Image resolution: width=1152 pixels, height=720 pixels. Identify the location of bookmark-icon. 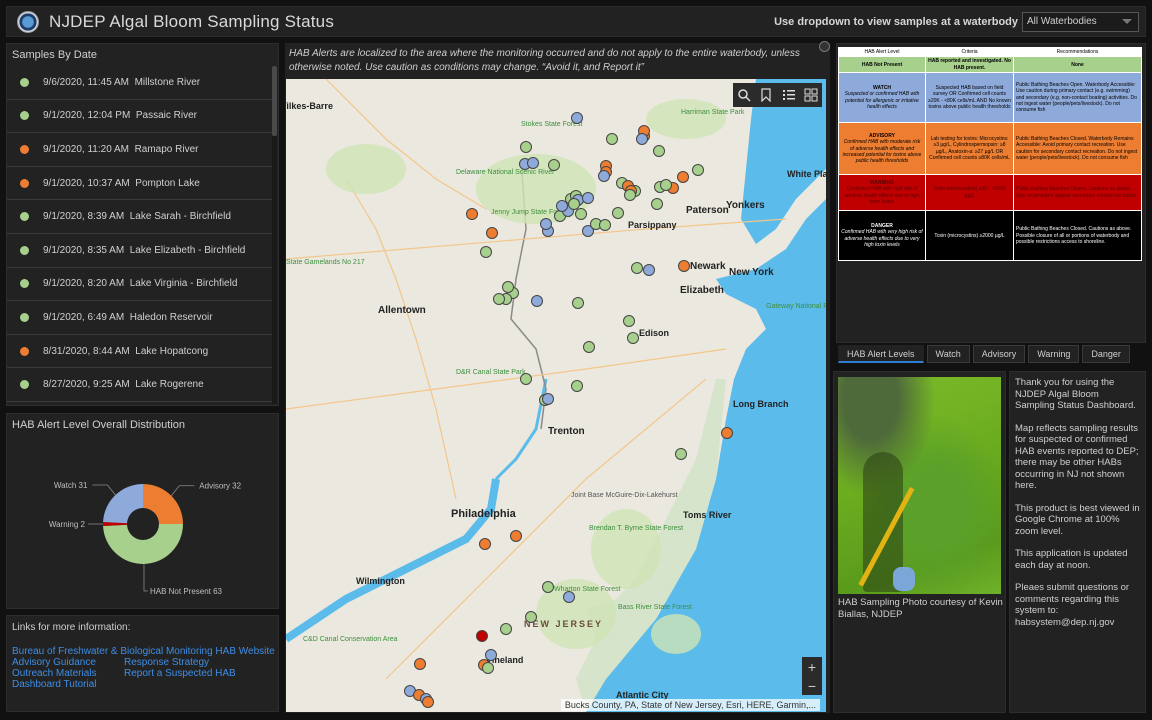
(766, 95).